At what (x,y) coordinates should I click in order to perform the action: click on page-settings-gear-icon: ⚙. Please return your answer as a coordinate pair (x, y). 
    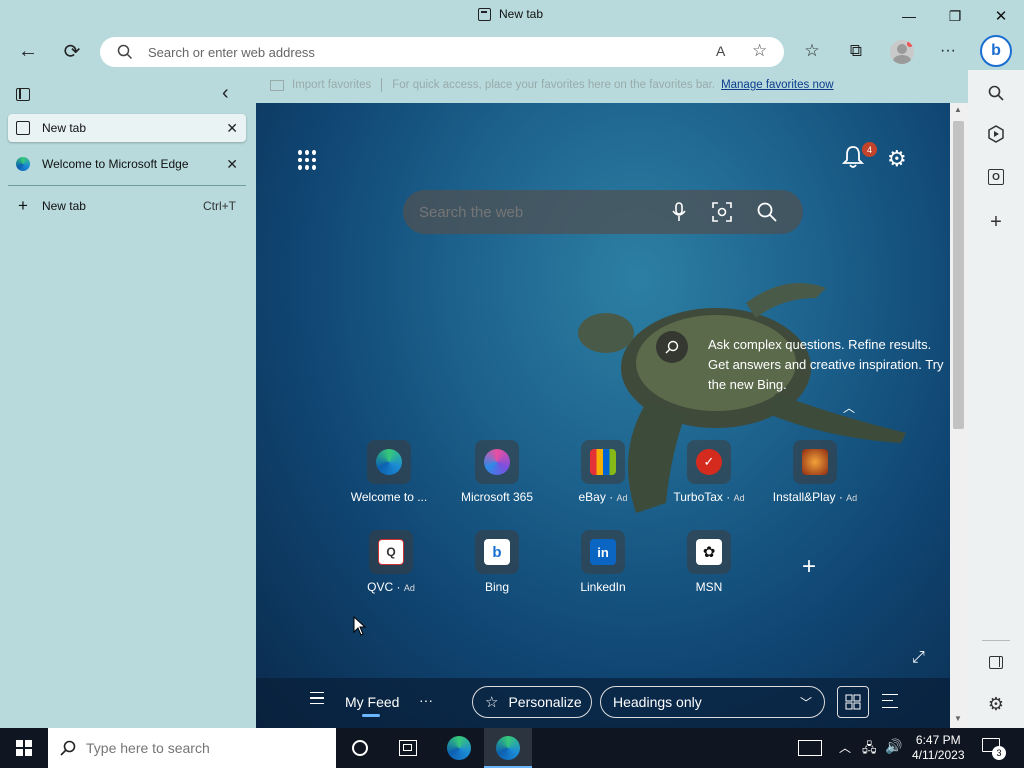
    Looking at the image, I should click on (897, 159).